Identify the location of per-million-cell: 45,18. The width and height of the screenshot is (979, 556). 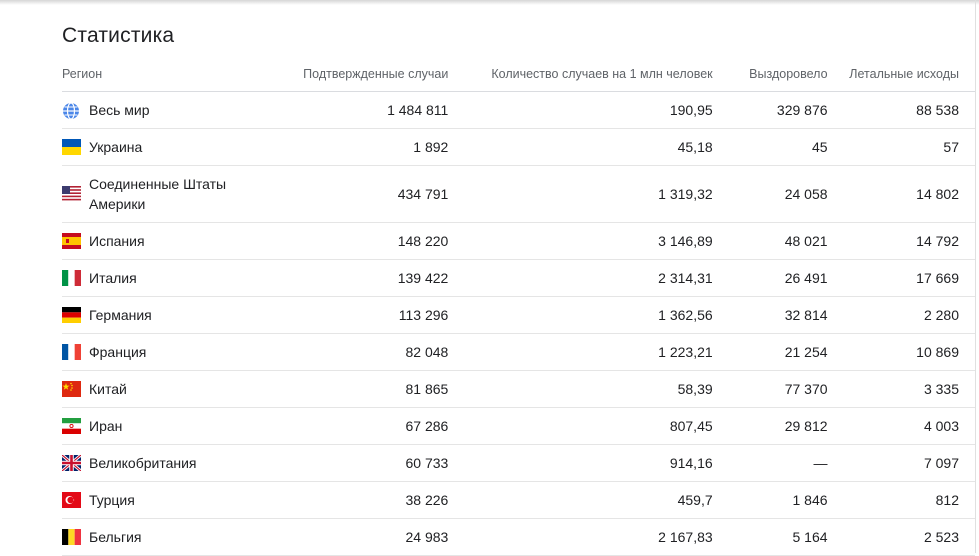
(580, 147).